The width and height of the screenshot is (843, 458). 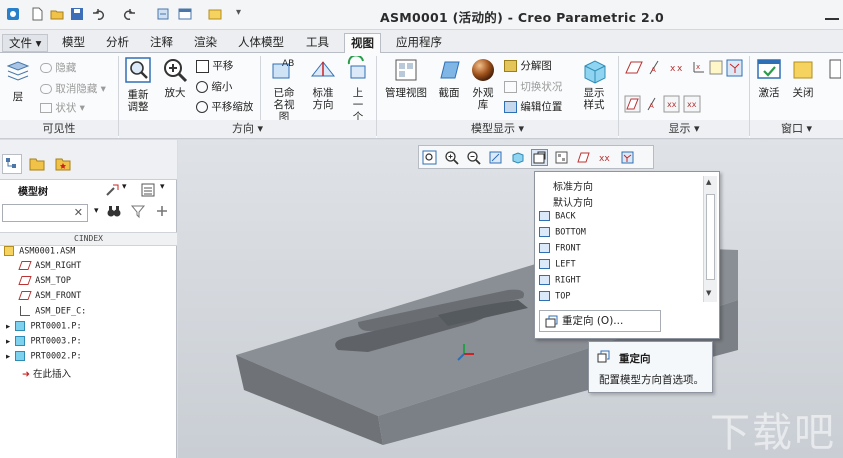 What do you see at coordinates (99, 14) in the screenshot?
I see `undo-icon` at bounding box center [99, 14].